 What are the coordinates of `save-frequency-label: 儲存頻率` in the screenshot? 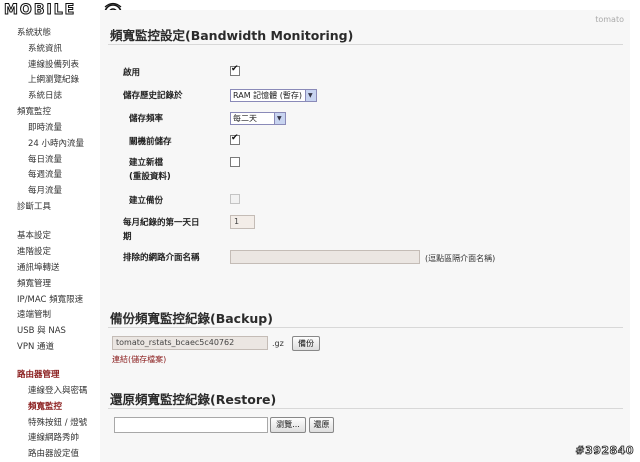 It's located at (146, 119).